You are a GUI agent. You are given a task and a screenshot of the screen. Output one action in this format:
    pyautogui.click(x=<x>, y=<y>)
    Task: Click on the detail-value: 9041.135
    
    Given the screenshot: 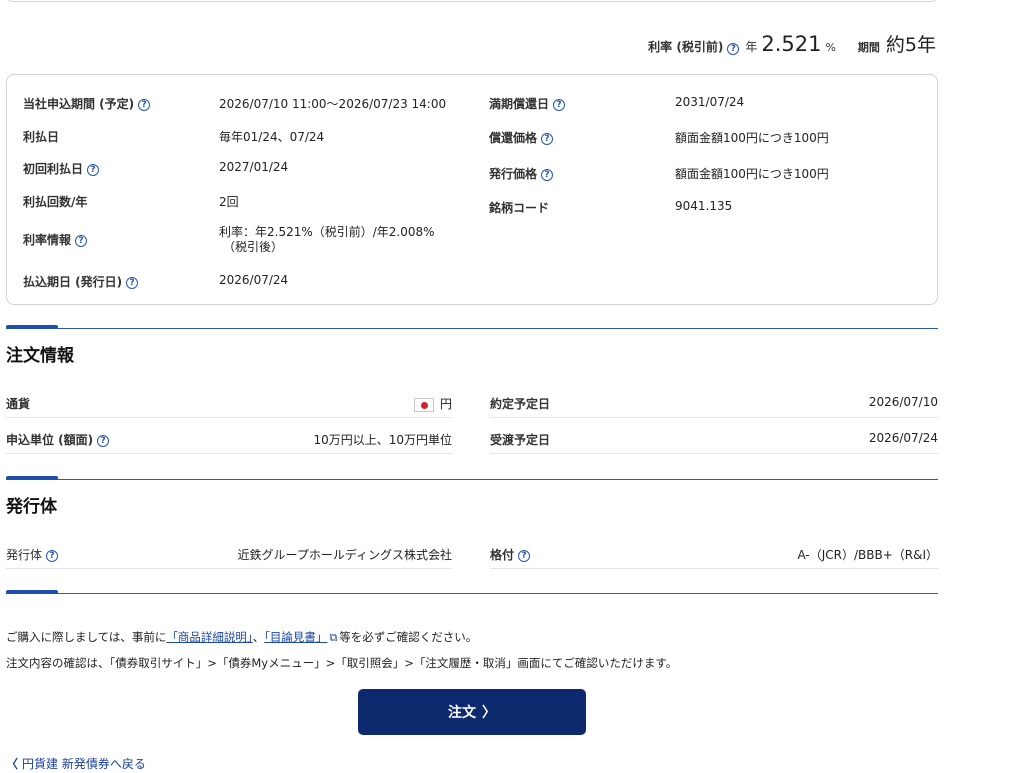 What is the action you would take?
    pyautogui.click(x=704, y=206)
    